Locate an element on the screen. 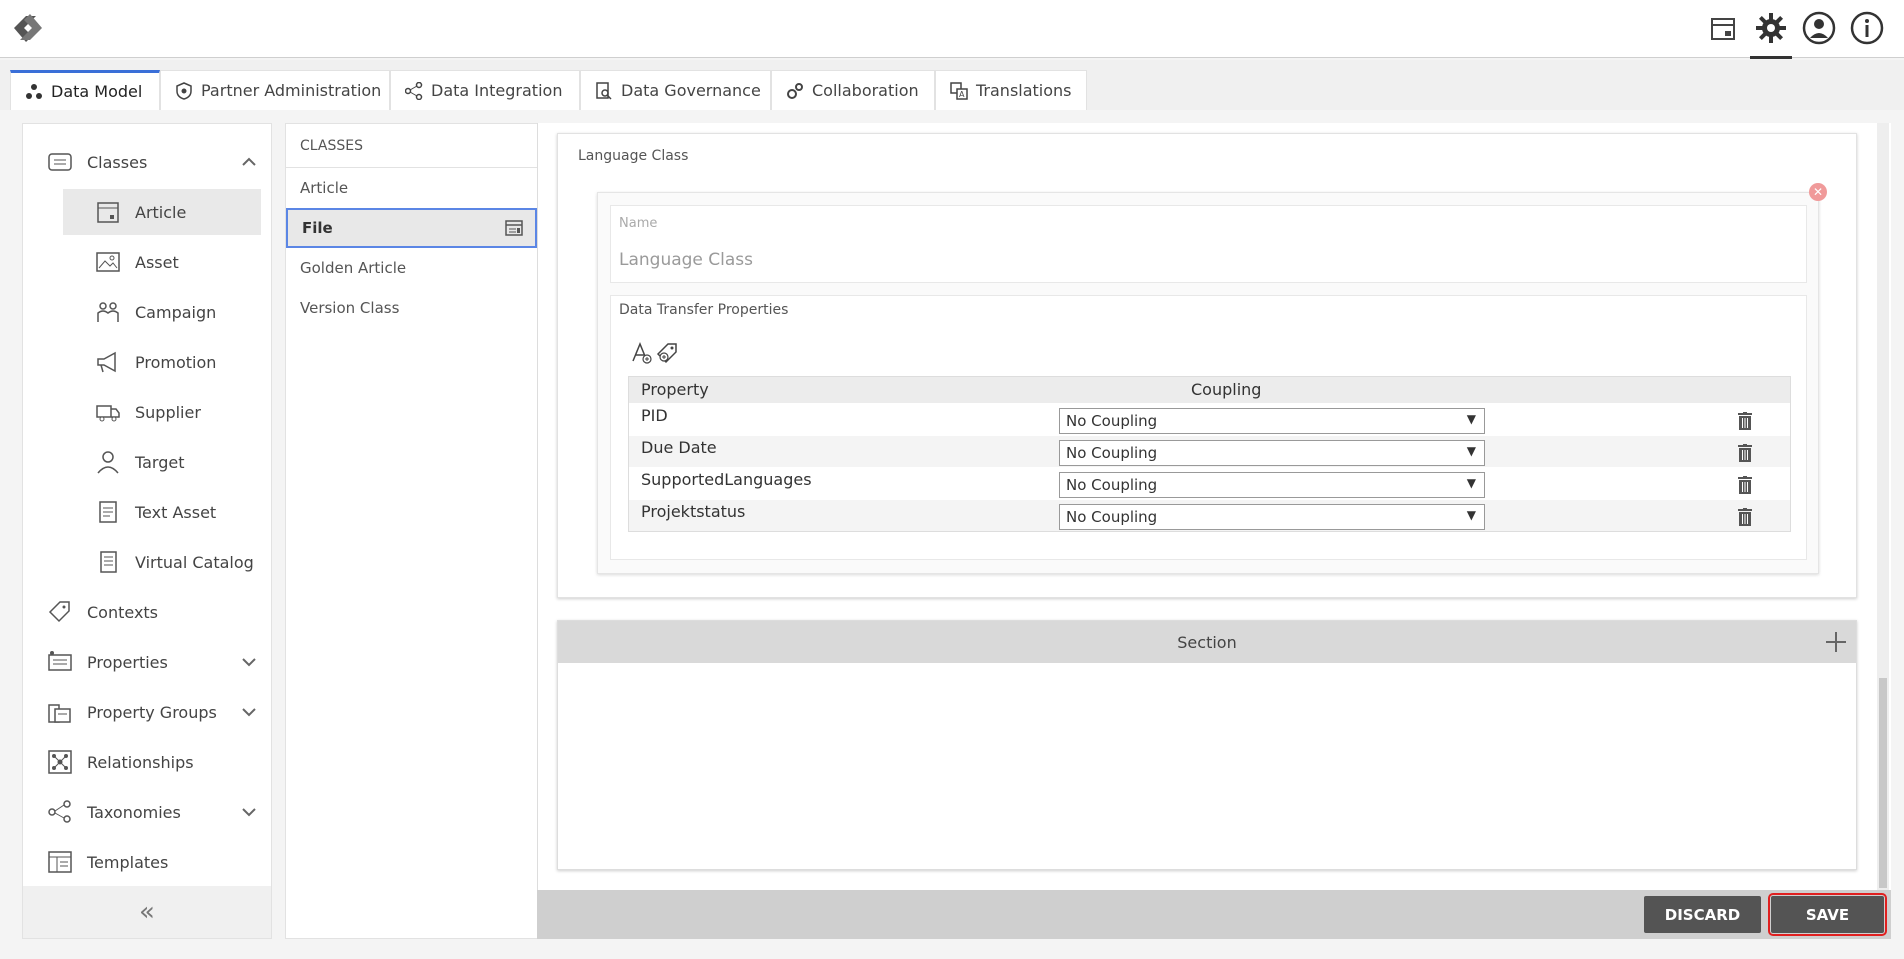 This screenshot has width=1904, height=959. sidebar-collapse-button: « is located at coordinates (147, 912).